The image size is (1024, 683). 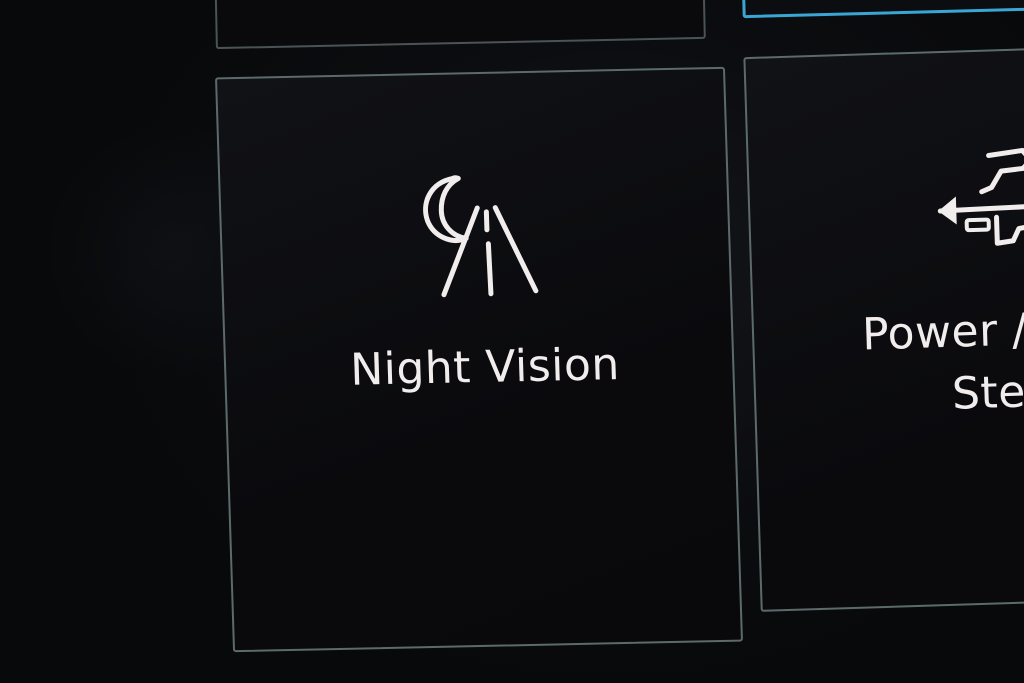 What do you see at coordinates (987, 393) in the screenshot?
I see `power-steering-label-line2: Ste` at bounding box center [987, 393].